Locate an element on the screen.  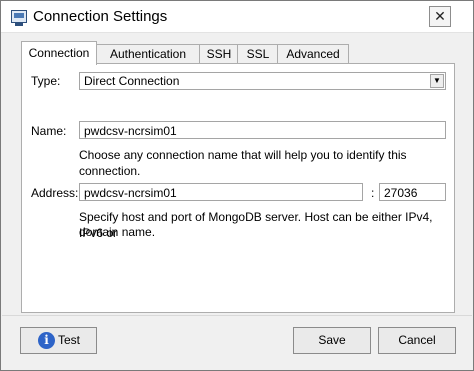
computer-icon is located at coordinates (19, 16).